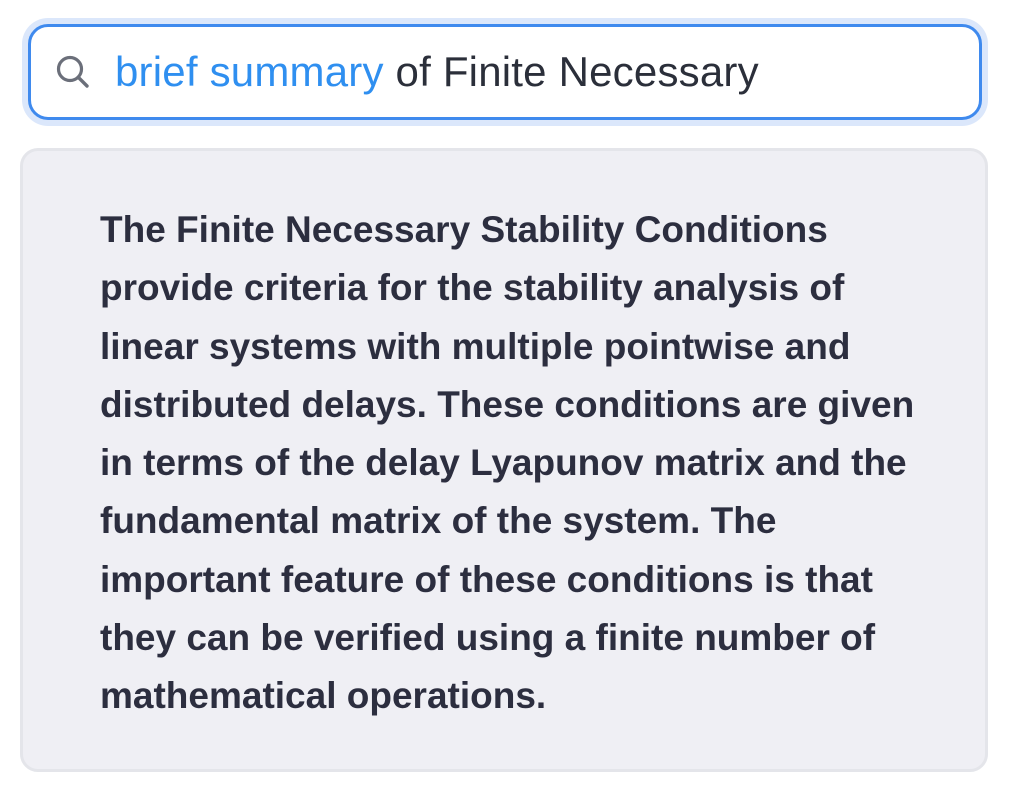 This screenshot has height=792, width=1010. I want to click on search-query-text: brief summary of Finite Necessary, so click(437, 72).